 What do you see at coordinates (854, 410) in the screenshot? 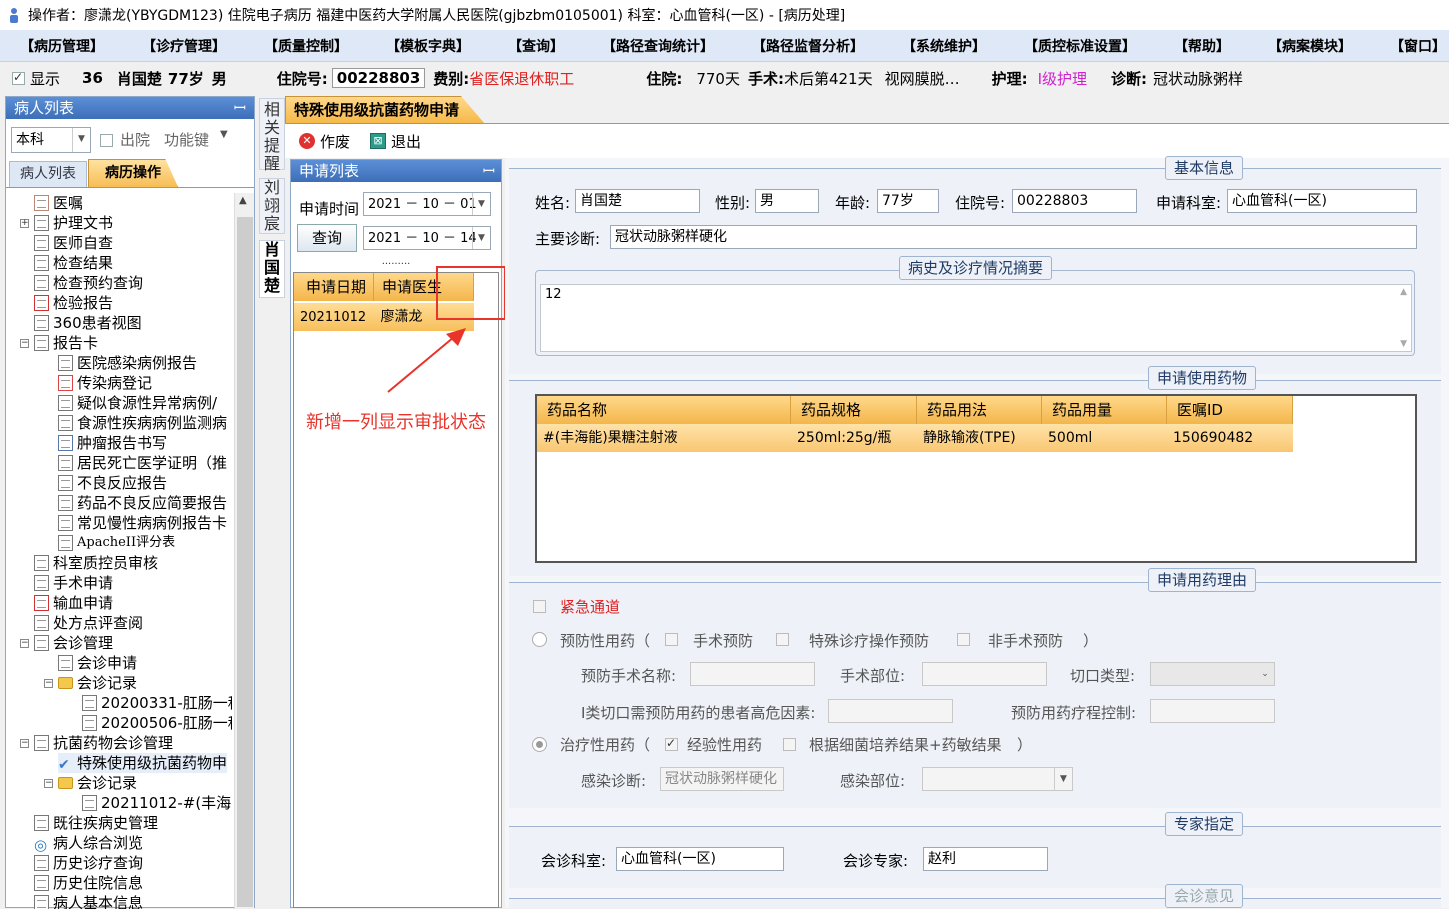
I see `col-drug-spec: 药品规格` at bounding box center [854, 410].